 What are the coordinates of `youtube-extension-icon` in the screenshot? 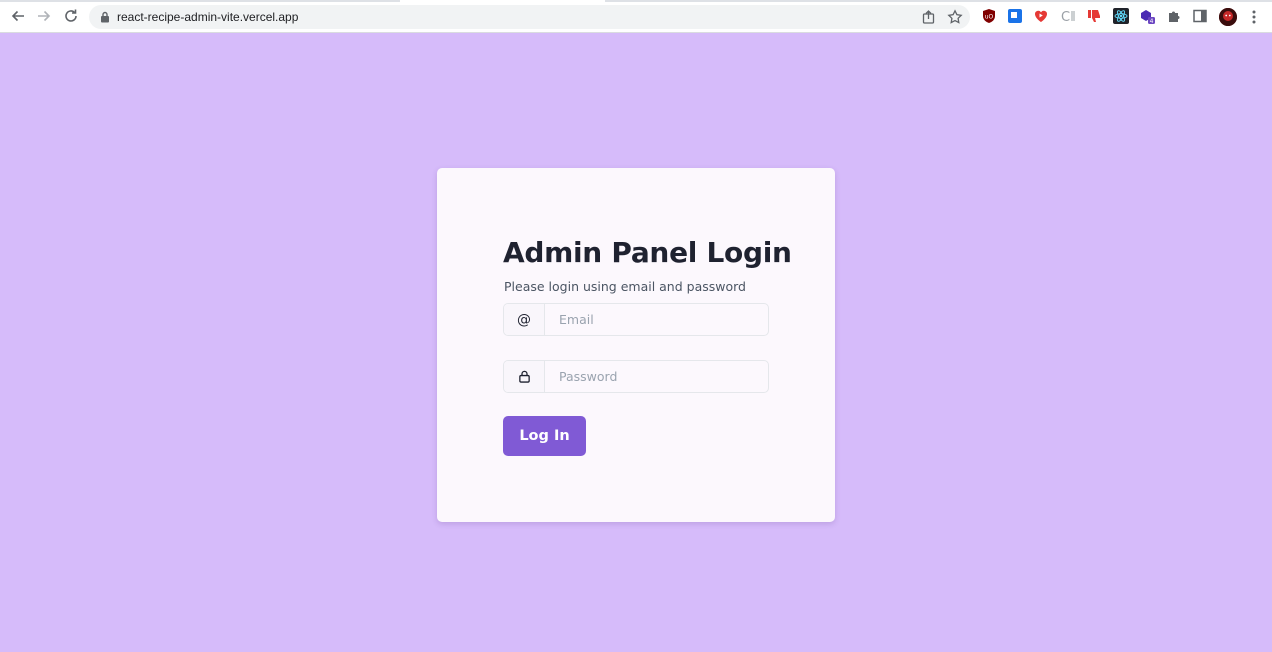 It's located at (1041, 16).